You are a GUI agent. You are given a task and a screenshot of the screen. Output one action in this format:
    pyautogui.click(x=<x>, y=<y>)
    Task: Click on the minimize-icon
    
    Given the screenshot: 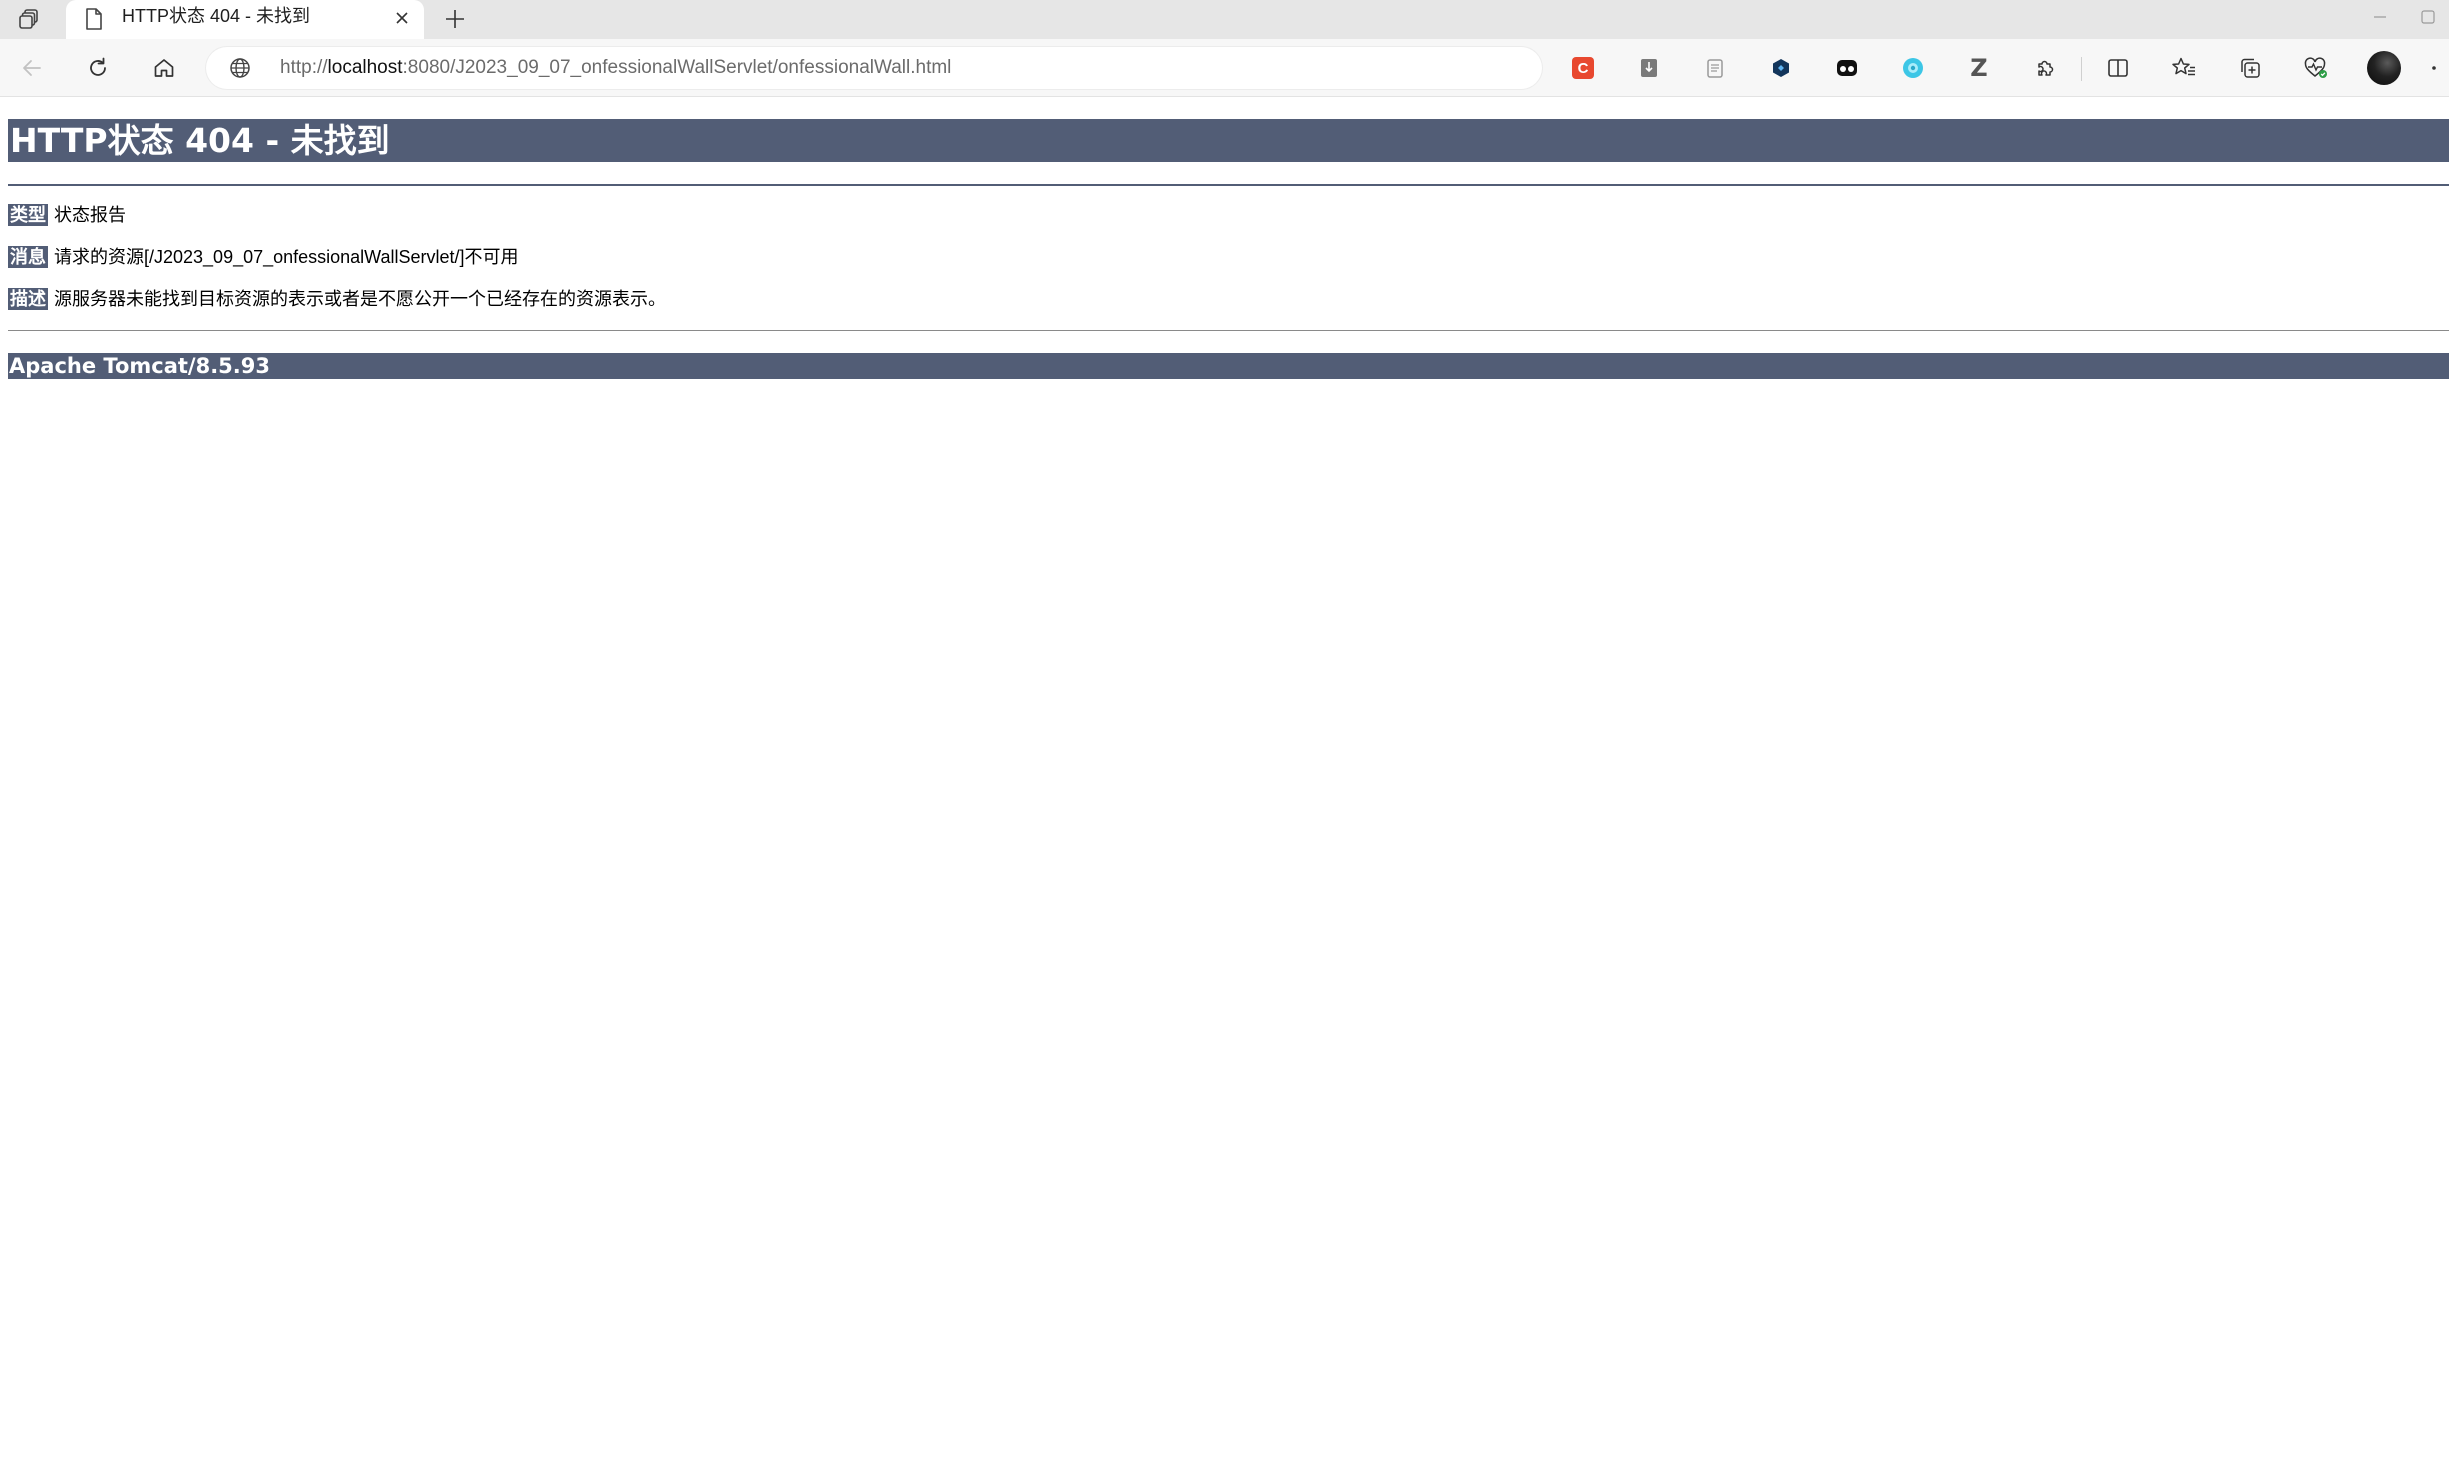 What is the action you would take?
    pyautogui.click(x=2380, y=17)
    